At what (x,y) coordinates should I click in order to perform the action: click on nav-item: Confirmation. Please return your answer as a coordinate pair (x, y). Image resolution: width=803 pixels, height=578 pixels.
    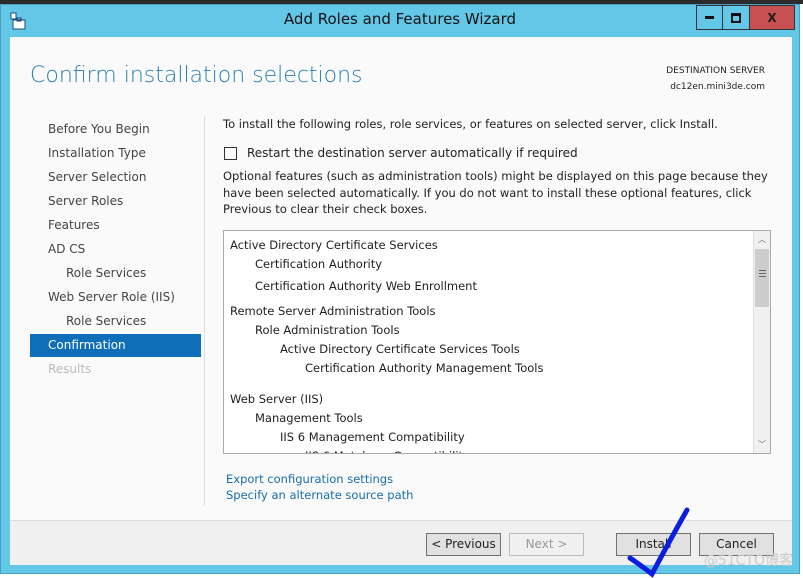
    Looking at the image, I should click on (115, 345).